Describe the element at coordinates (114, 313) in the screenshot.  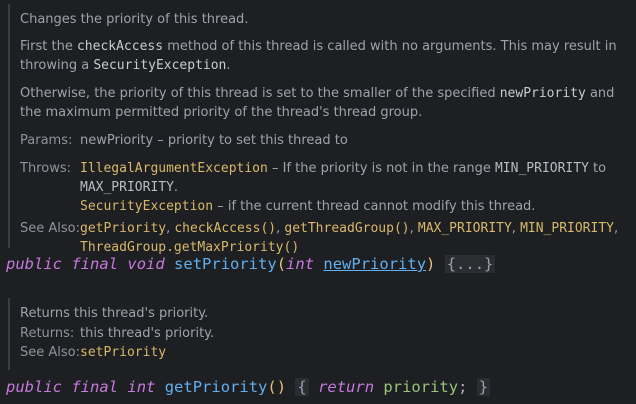
I see `doc-summary: Returns this thread's priority.` at that location.